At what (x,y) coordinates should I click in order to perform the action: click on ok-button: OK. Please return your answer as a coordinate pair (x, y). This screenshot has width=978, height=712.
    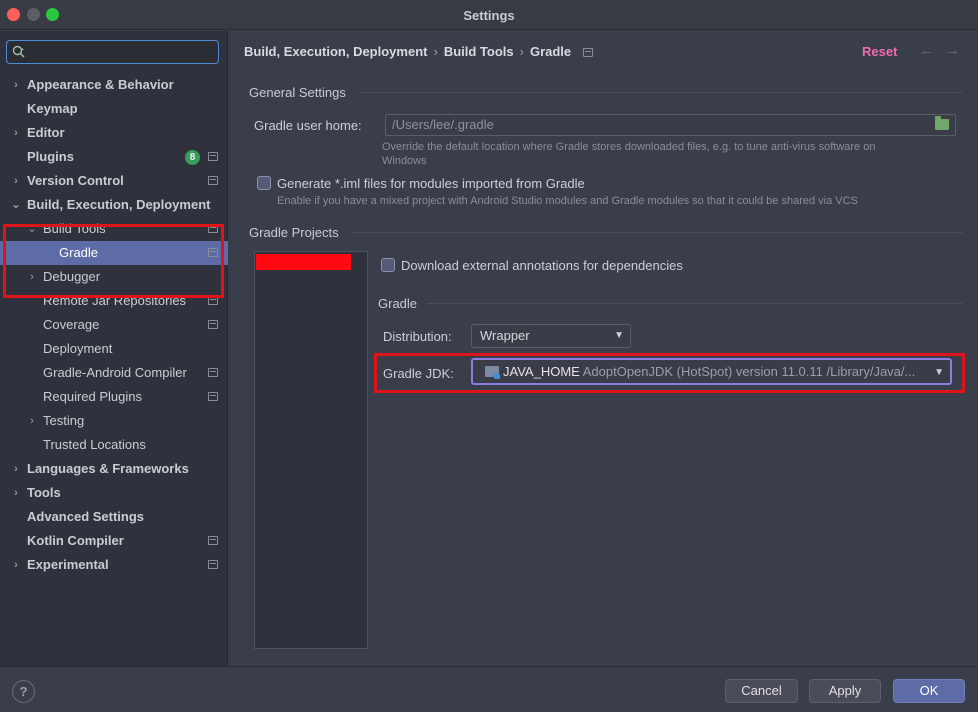
    Looking at the image, I should click on (929, 691).